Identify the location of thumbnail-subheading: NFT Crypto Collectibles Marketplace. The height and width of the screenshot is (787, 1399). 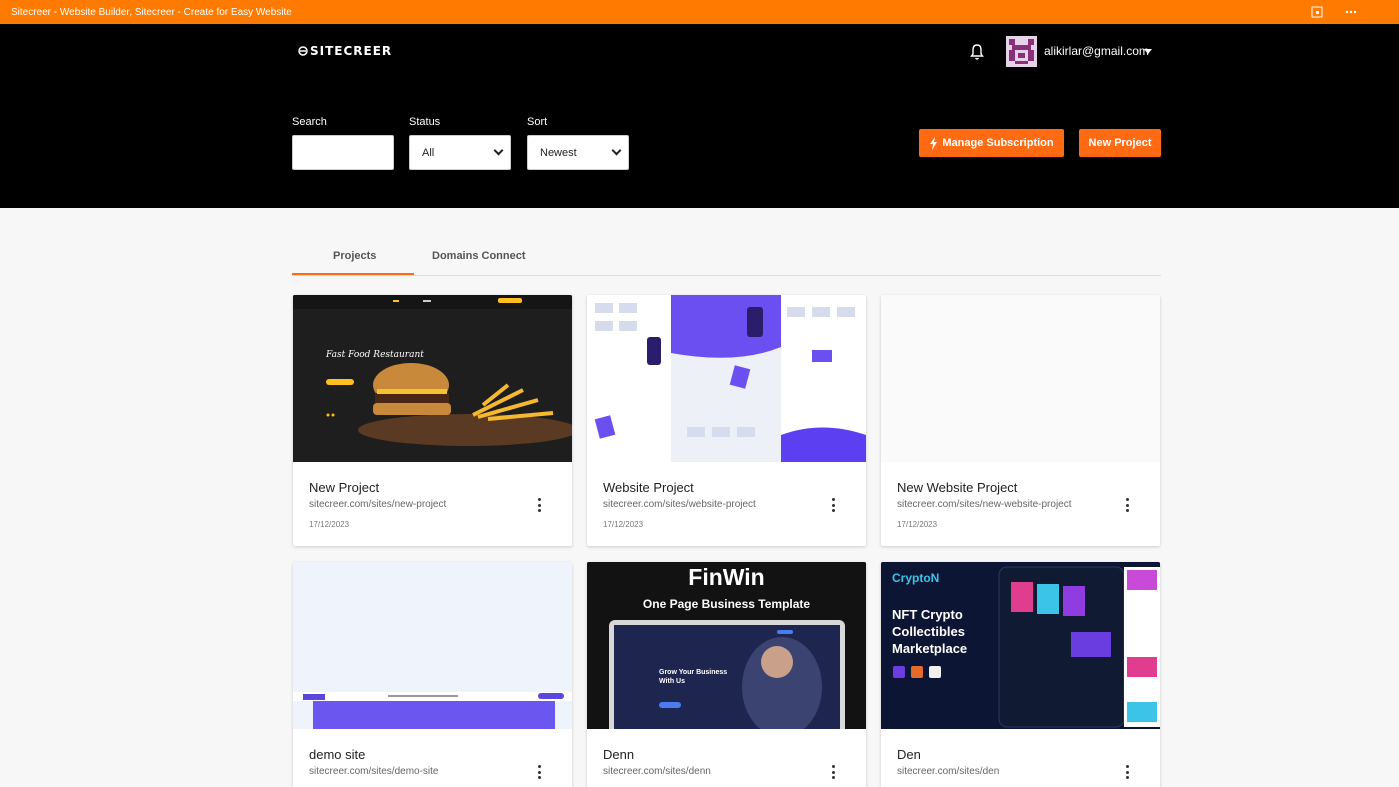
(930, 631).